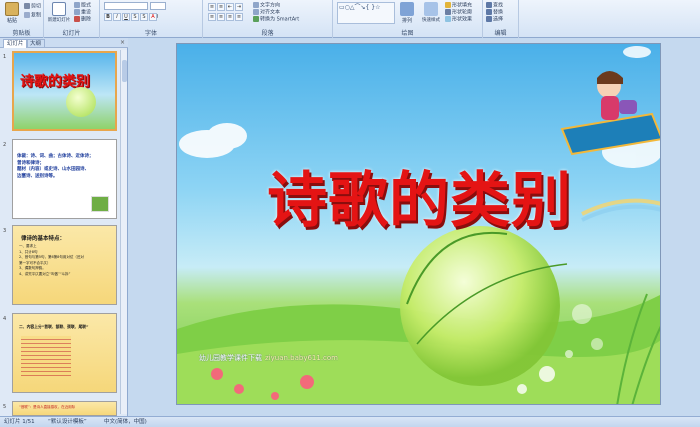 The width and height of the screenshot is (700, 427). I want to click on slide-counter: 幻灯片 1/51, so click(19, 422).